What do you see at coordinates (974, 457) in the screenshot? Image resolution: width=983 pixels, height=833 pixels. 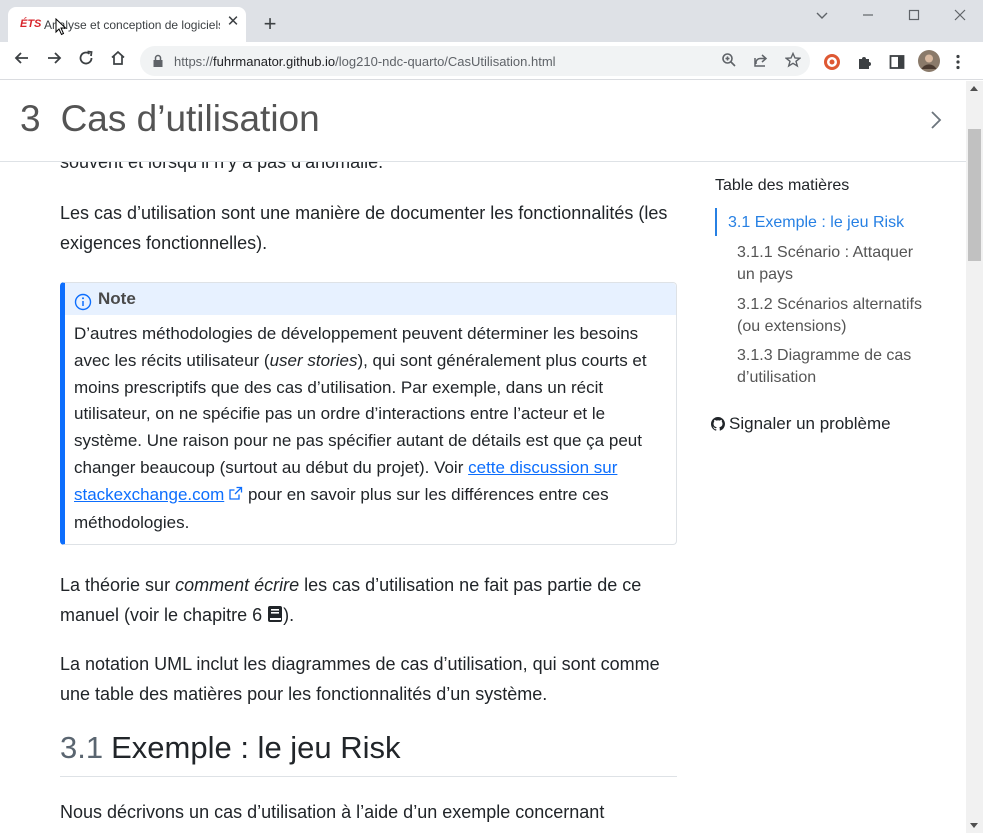 I see `page-scrollbar` at bounding box center [974, 457].